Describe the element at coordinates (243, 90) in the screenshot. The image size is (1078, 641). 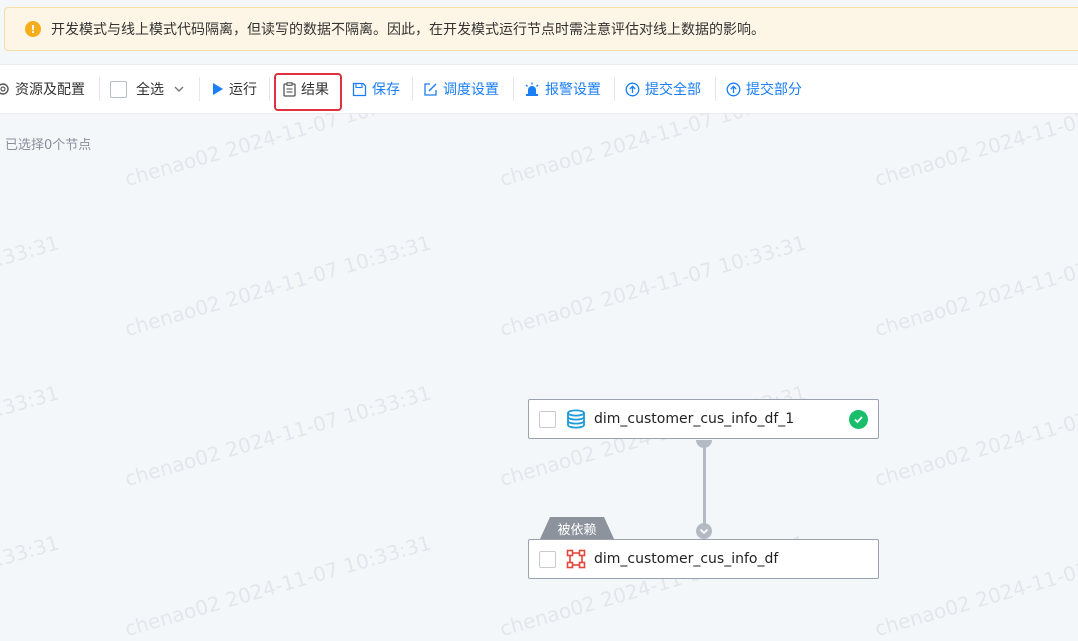
I see `run-label: 运行` at that location.